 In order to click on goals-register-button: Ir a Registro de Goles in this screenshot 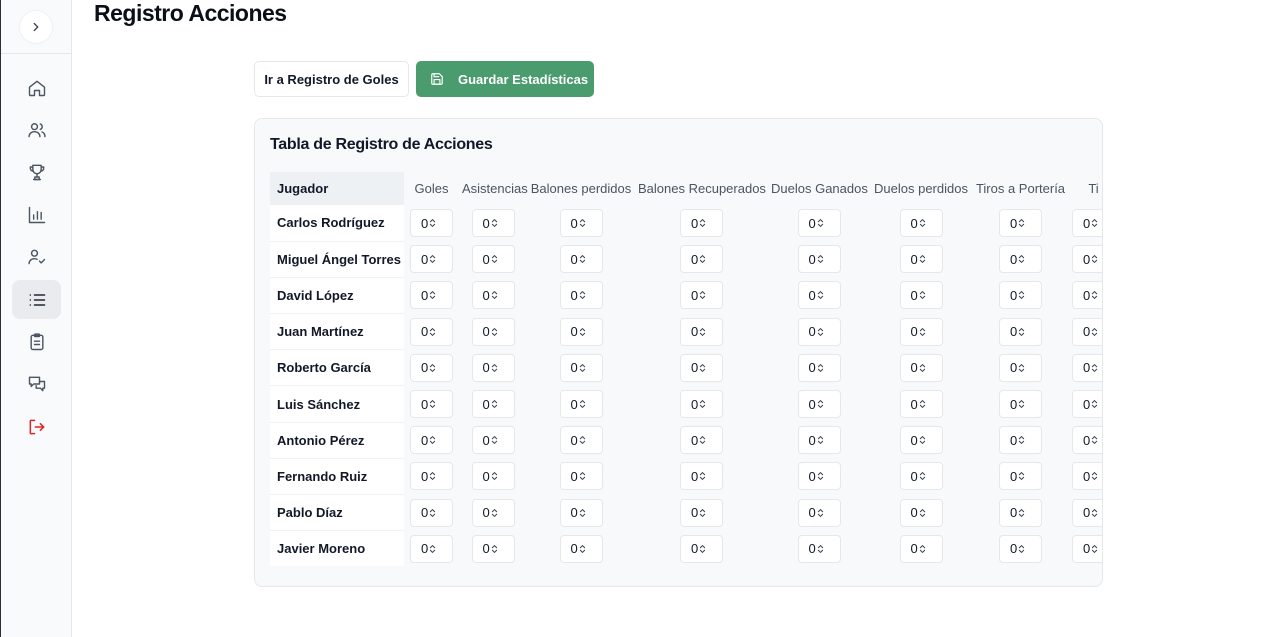, I will do `click(331, 79)`.